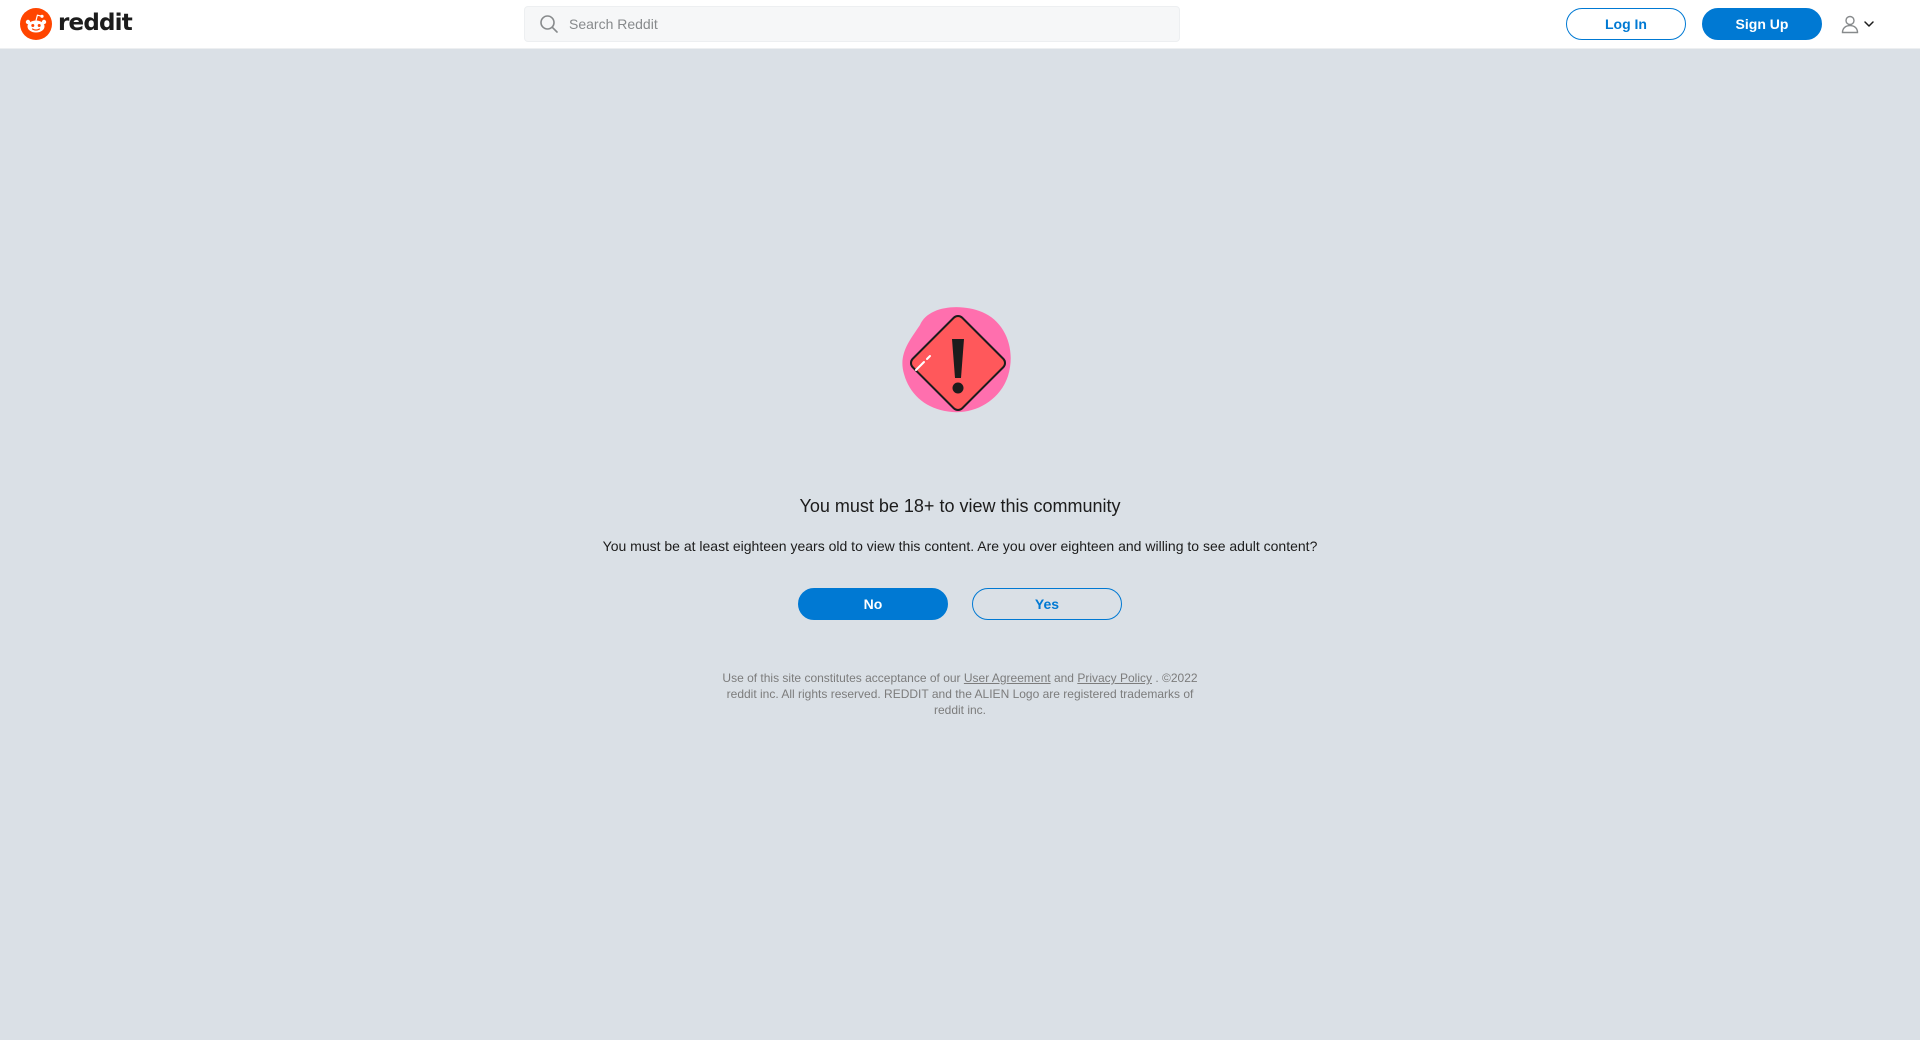 This screenshot has width=1920, height=1040. Describe the element at coordinates (873, 604) in the screenshot. I see `no-button: No` at that location.